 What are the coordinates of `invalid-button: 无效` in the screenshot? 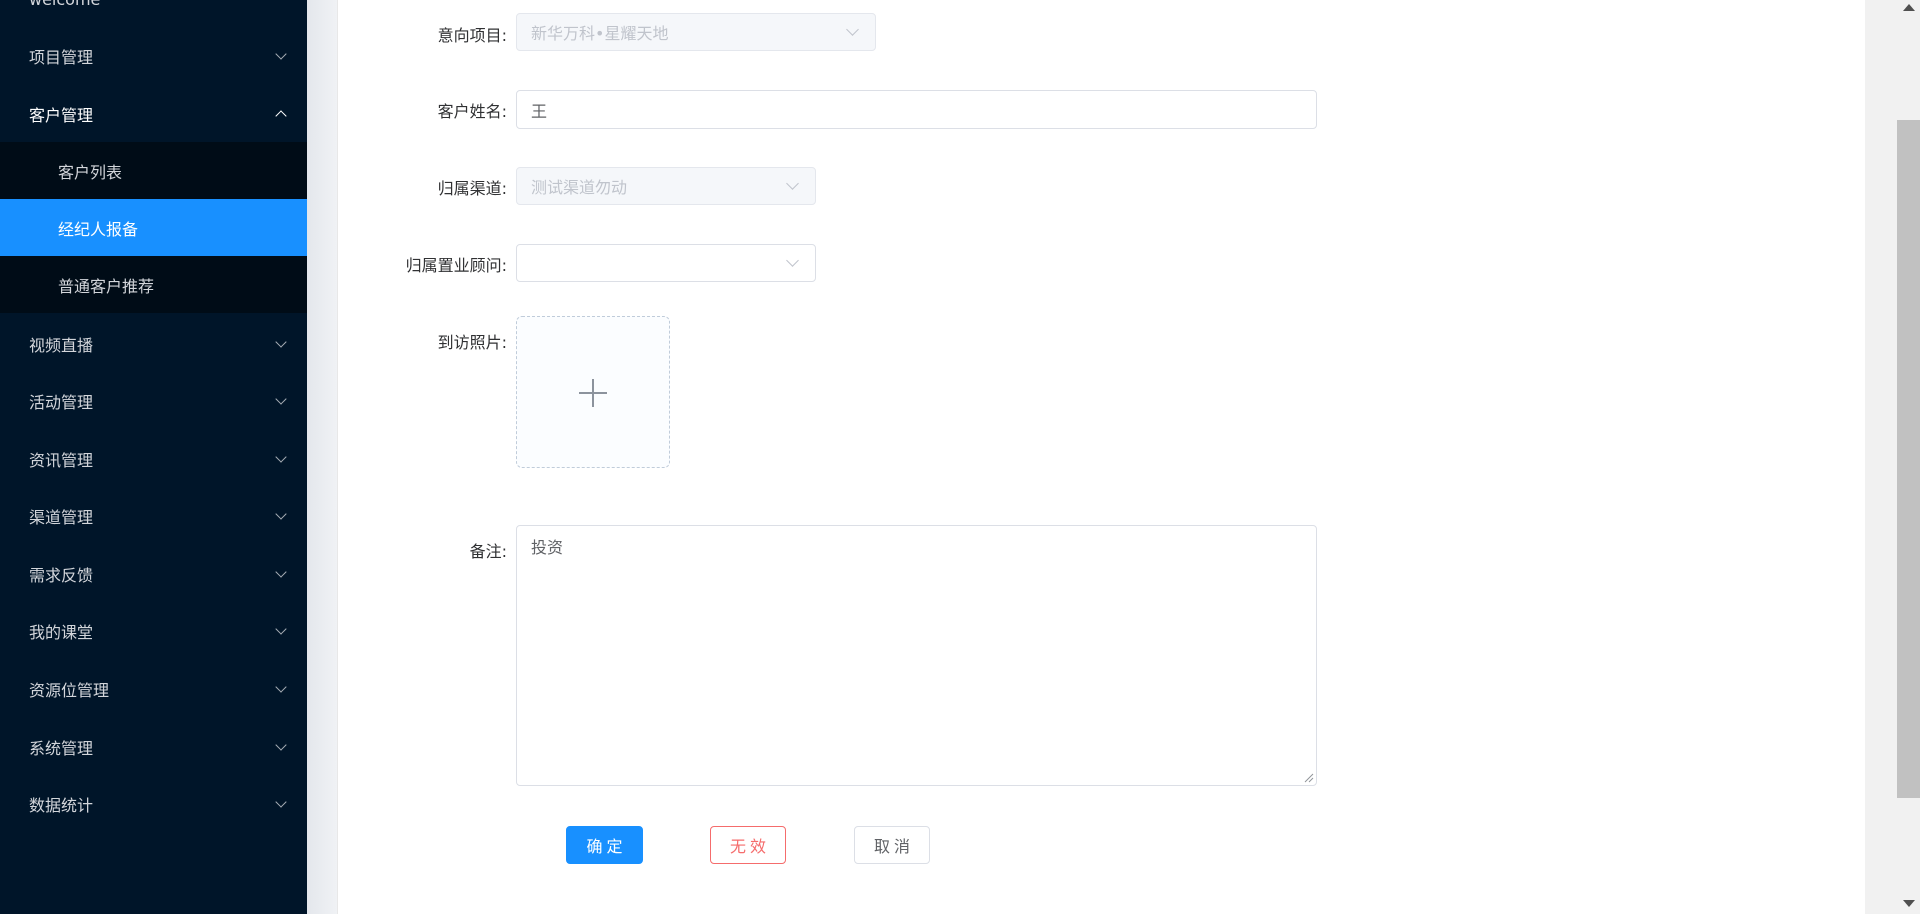 It's located at (748, 845).